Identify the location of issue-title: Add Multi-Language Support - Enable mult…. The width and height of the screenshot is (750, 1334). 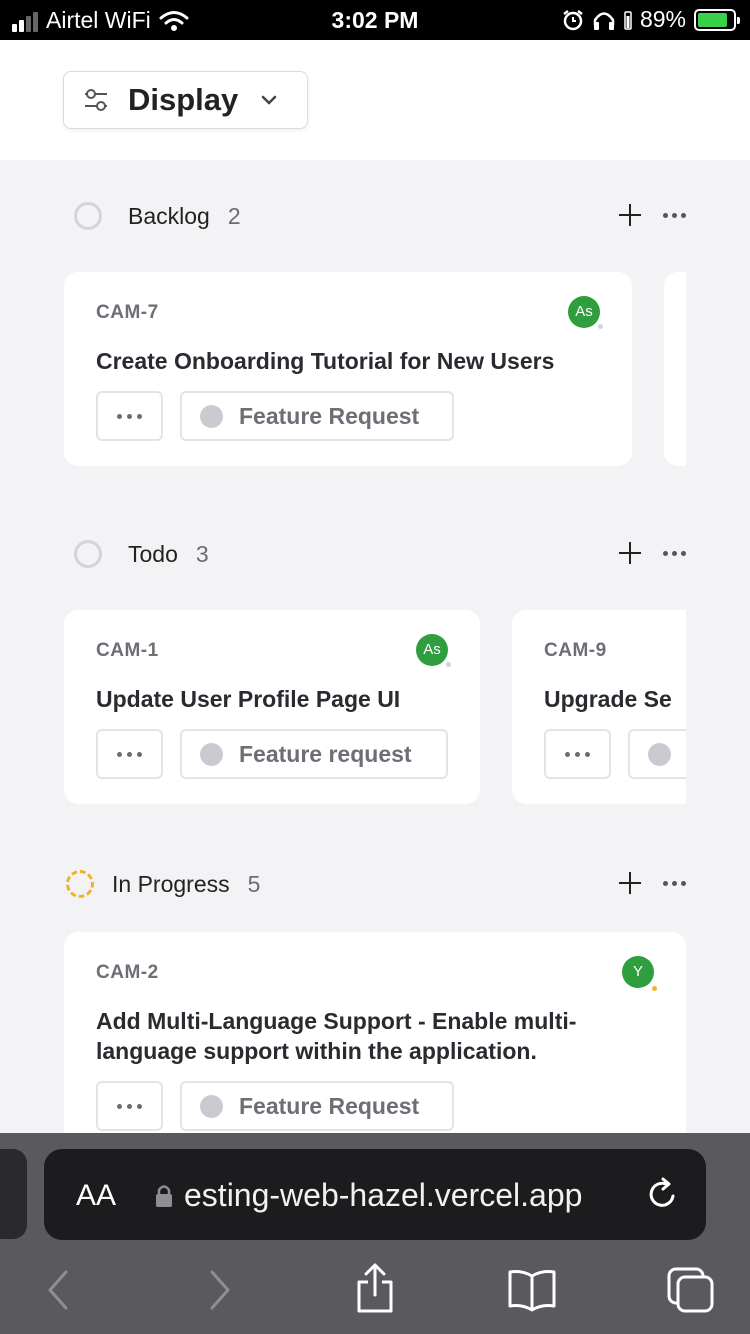
(336, 1036).